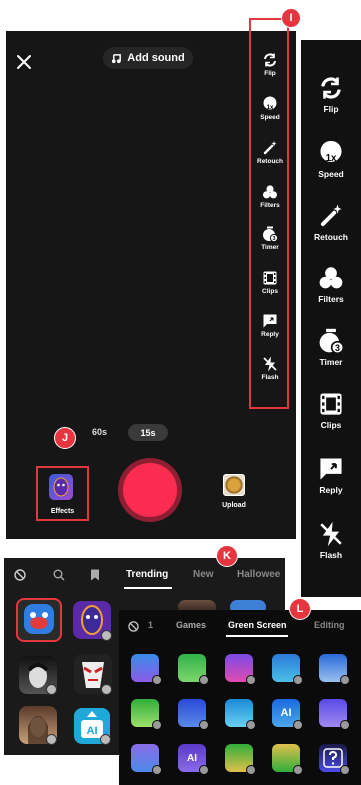 This screenshot has width=361, height=785. I want to click on effect-tile-selected, so click(39, 620).